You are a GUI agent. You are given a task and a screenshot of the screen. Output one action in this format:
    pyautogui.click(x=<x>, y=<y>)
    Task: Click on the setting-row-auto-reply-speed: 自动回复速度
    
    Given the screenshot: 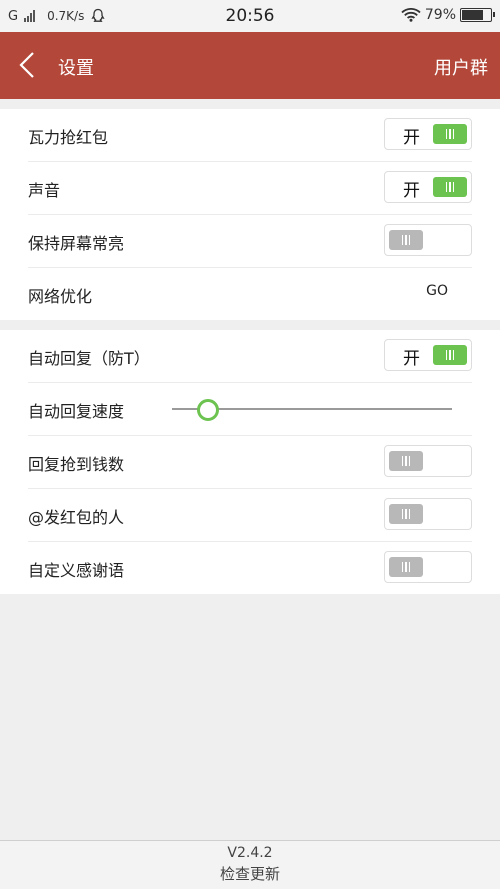 What is the action you would take?
    pyautogui.click(x=250, y=409)
    